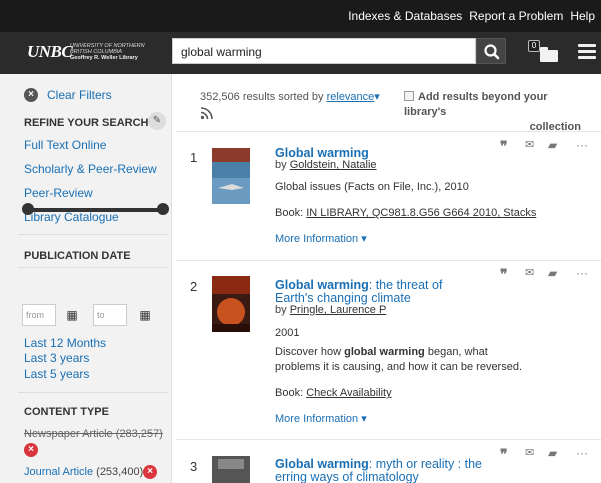  I want to click on hamburger-icon, so click(587, 51).